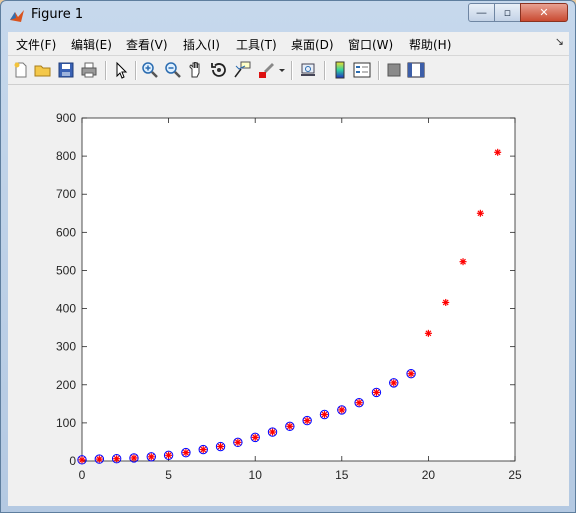  I want to click on x-tick-label: 25, so click(515, 475).